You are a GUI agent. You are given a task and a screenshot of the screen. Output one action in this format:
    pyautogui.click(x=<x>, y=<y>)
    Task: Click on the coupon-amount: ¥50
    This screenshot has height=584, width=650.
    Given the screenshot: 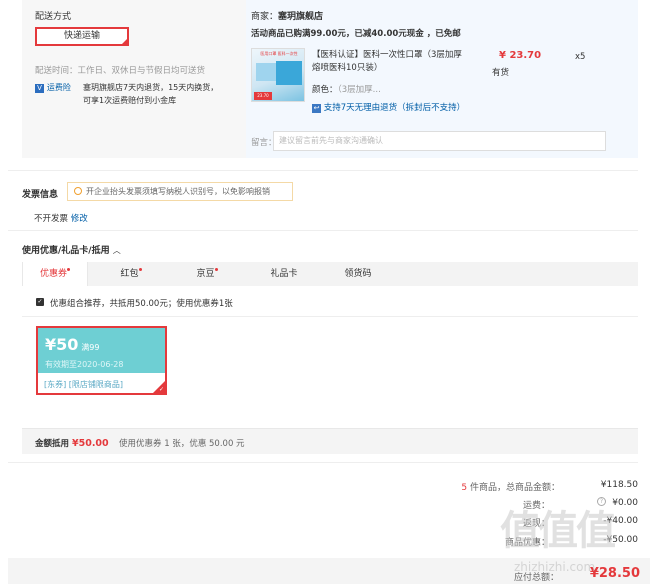 What is the action you would take?
    pyautogui.click(x=62, y=344)
    